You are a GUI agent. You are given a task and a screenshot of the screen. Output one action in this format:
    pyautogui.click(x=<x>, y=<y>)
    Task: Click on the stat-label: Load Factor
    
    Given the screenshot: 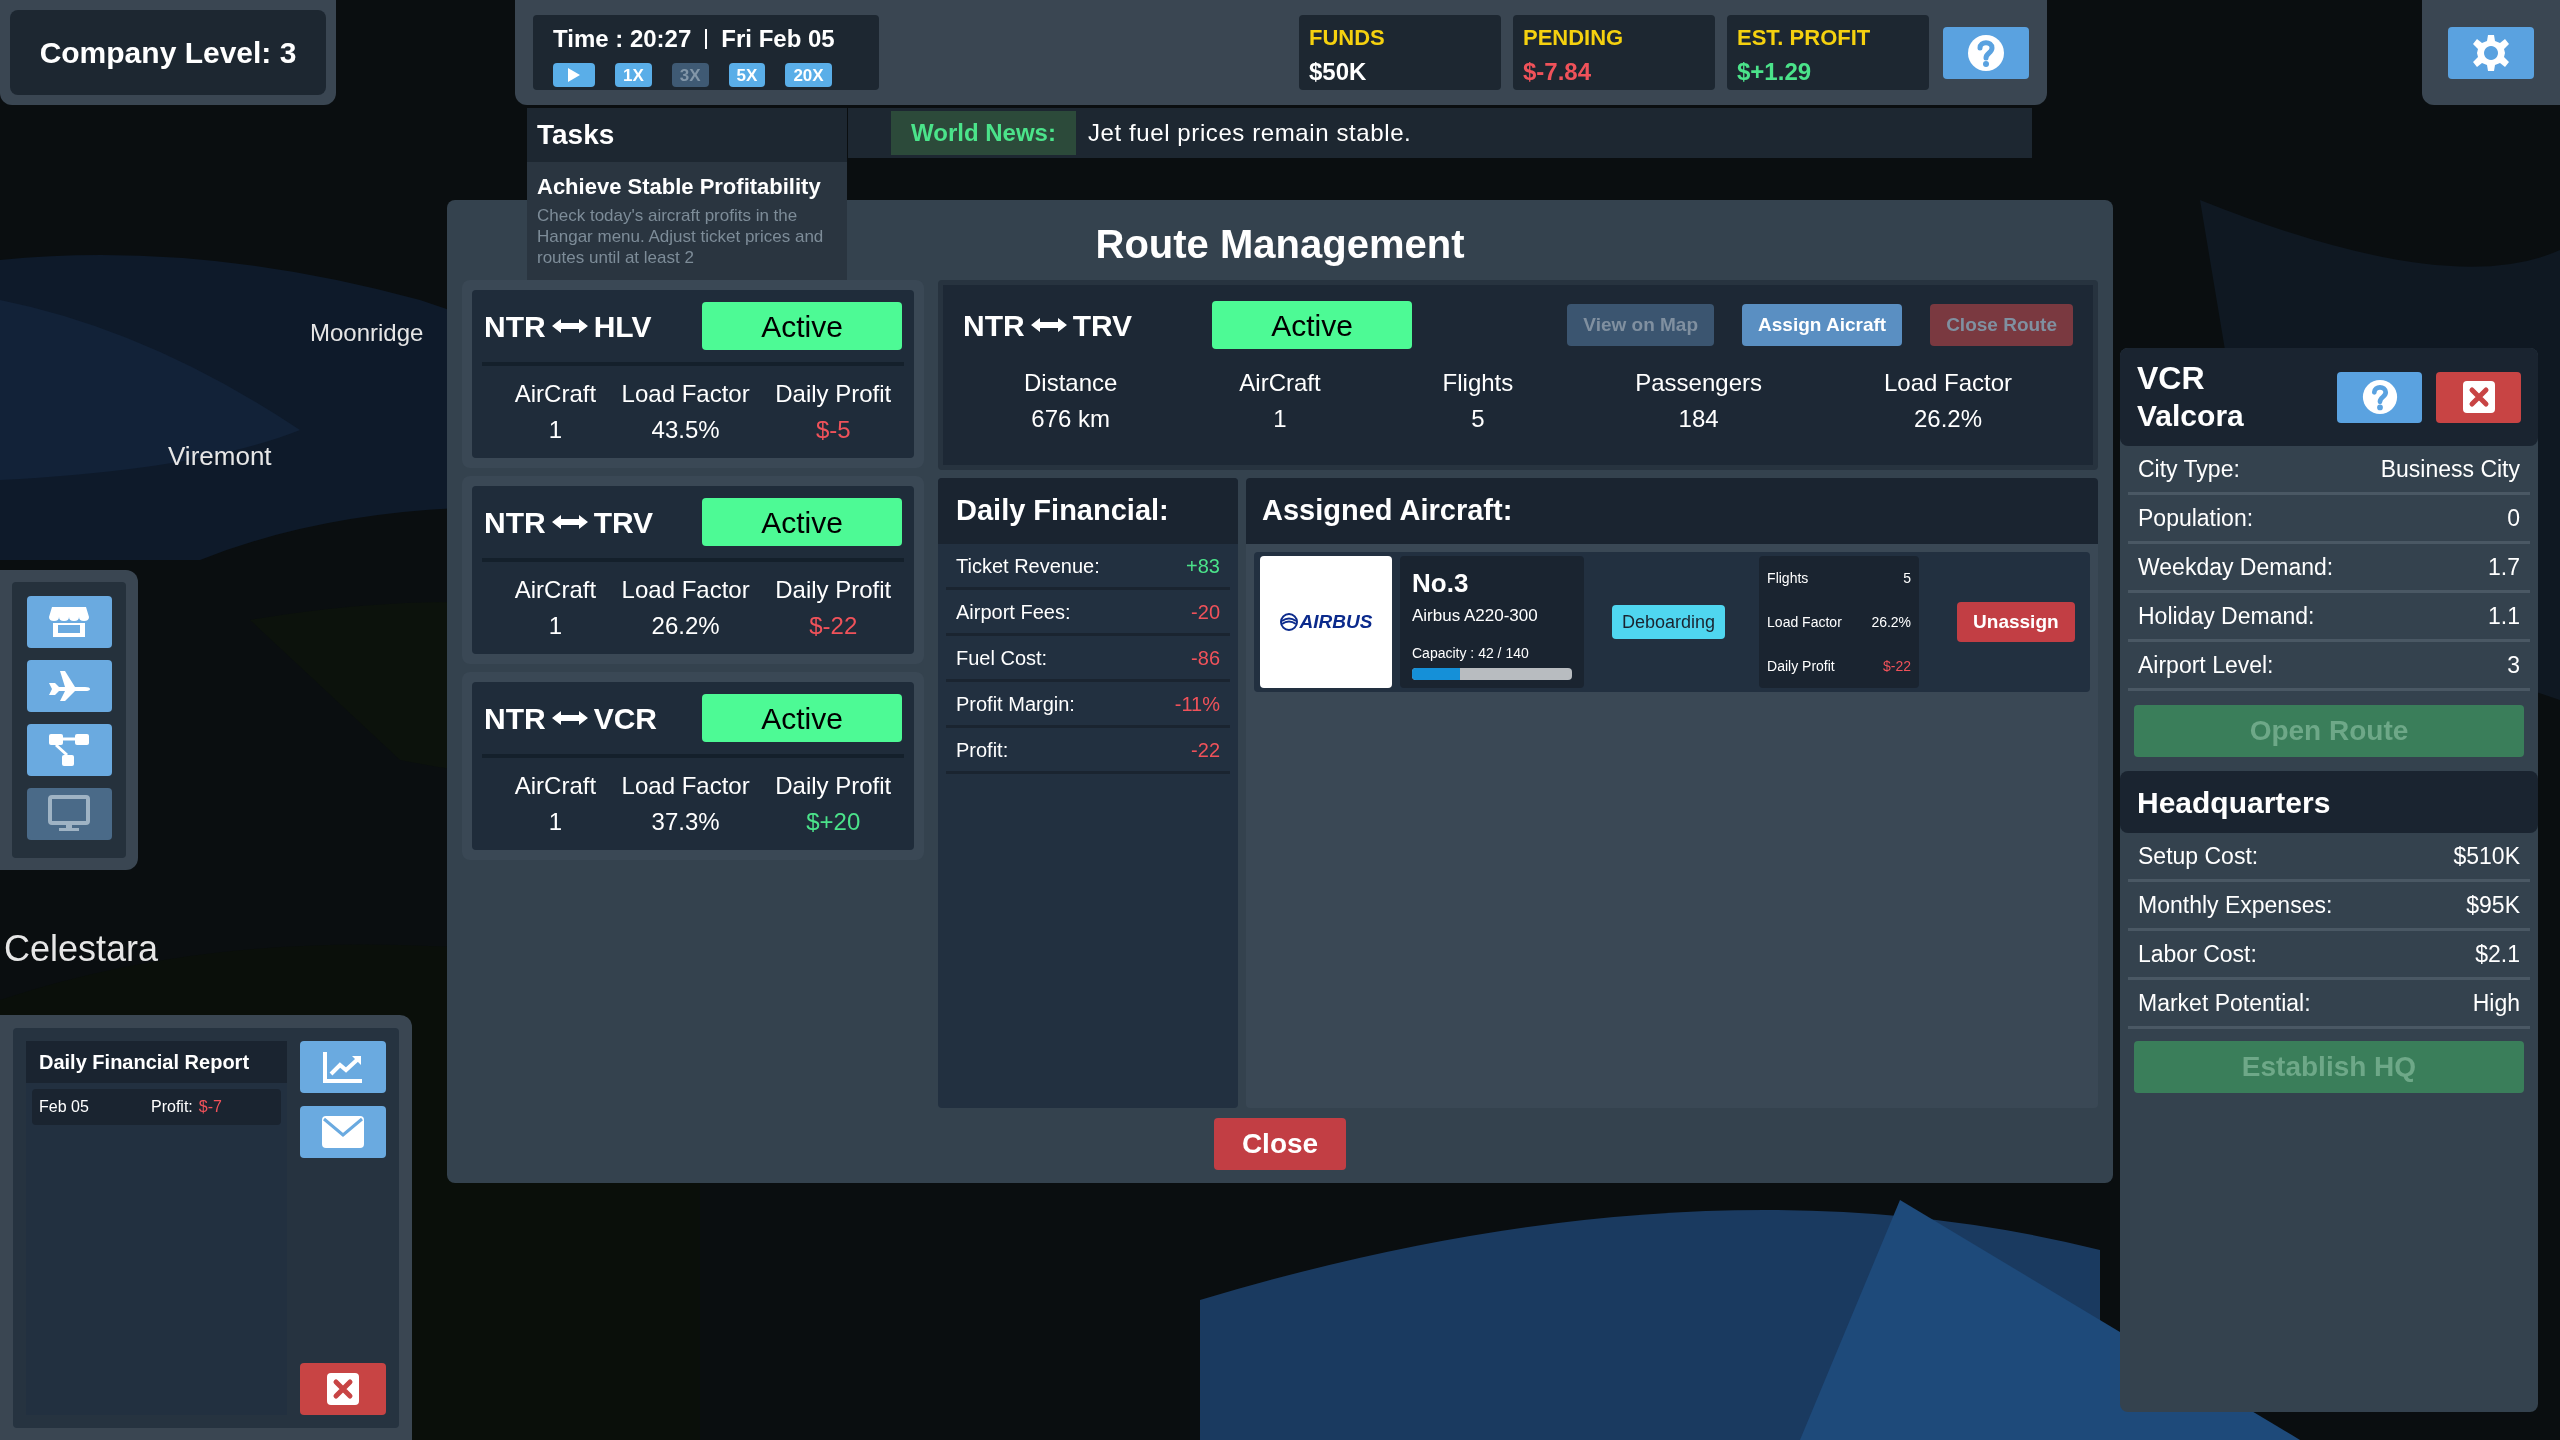 What is the action you would take?
    pyautogui.click(x=685, y=394)
    